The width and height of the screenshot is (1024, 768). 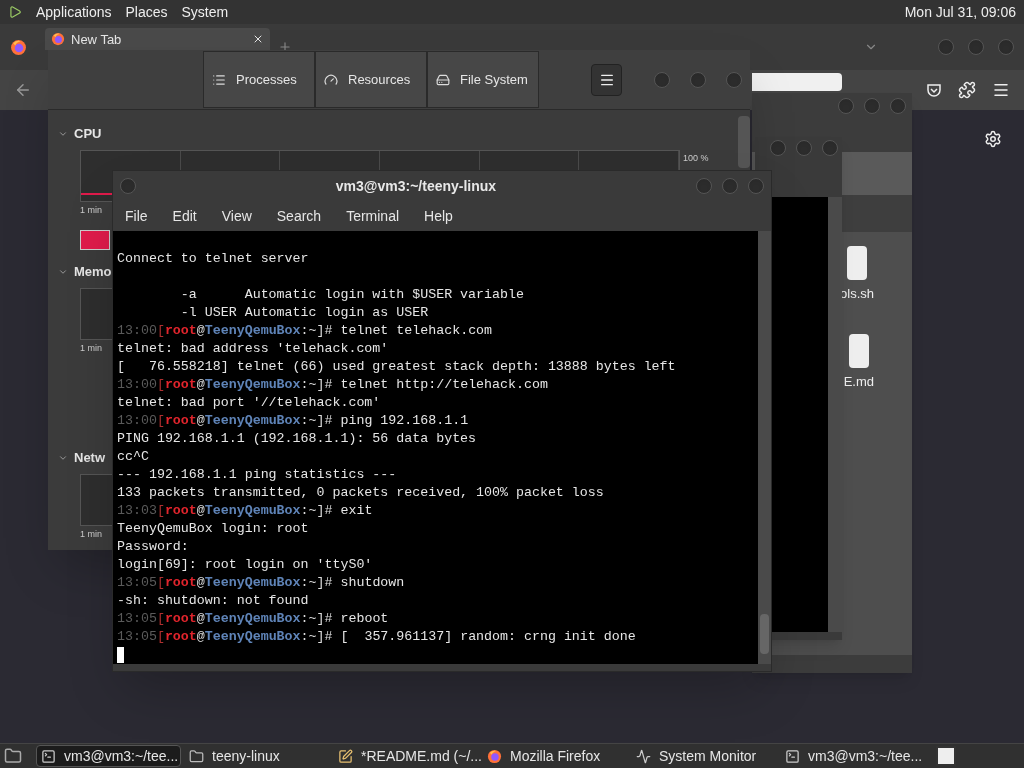 I want to click on window-title: vm3@vm3:~/teeny-linux, so click(x=416, y=186).